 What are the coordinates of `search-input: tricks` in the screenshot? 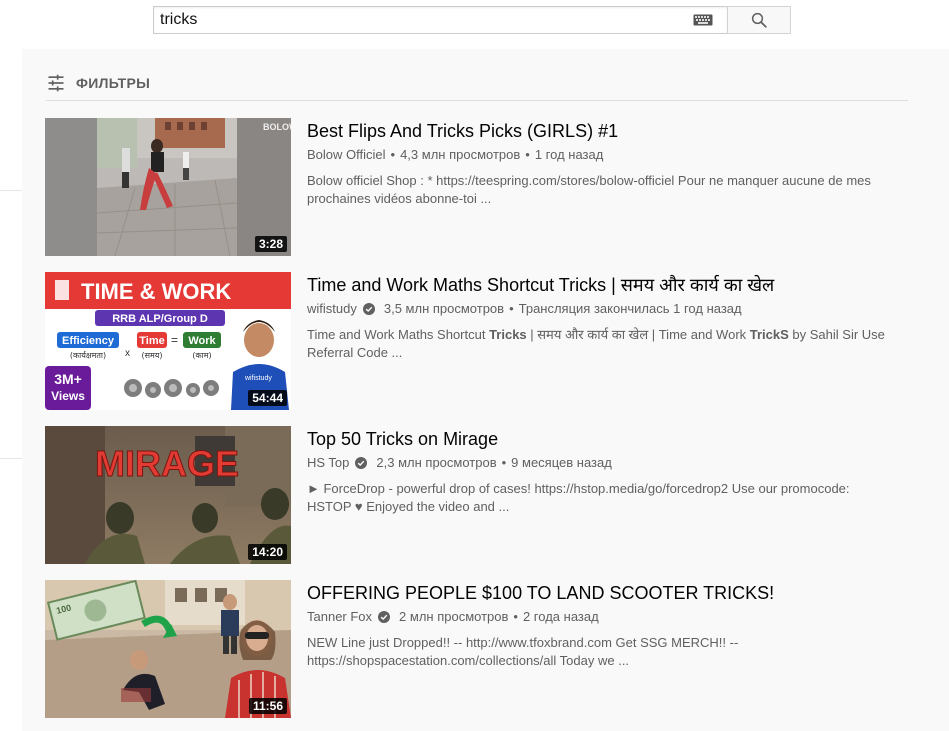 It's located at (440, 20).